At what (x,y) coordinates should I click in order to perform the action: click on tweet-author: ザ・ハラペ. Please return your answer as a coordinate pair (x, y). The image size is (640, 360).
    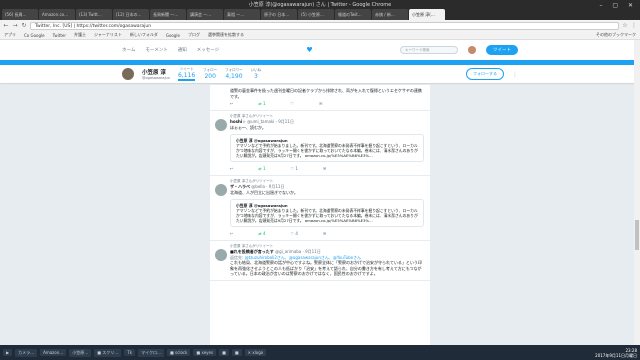
    Looking at the image, I should click on (240, 186).